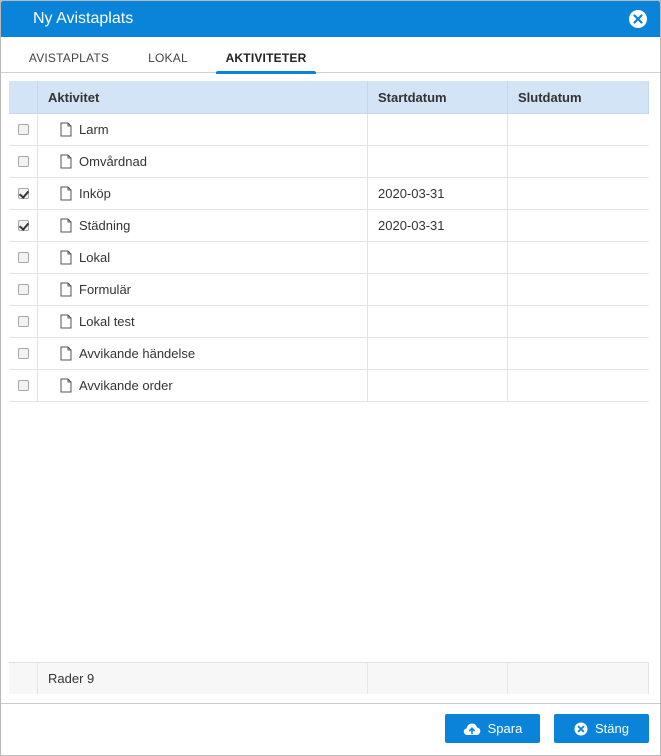  What do you see at coordinates (203, 193) in the screenshot?
I see `activity-cell: Inköp` at bounding box center [203, 193].